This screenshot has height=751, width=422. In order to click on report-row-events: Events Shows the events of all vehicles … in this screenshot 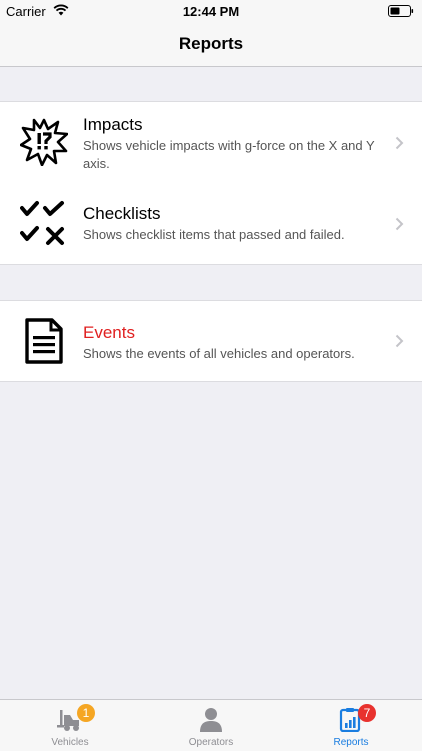, I will do `click(211, 341)`.